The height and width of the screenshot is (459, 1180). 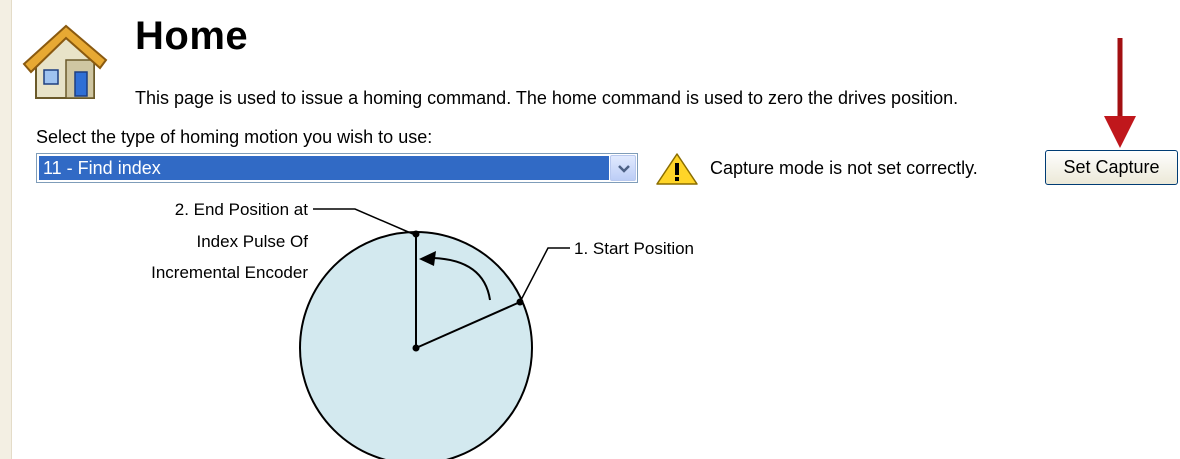 What do you see at coordinates (65, 61) in the screenshot?
I see `home-icon` at bounding box center [65, 61].